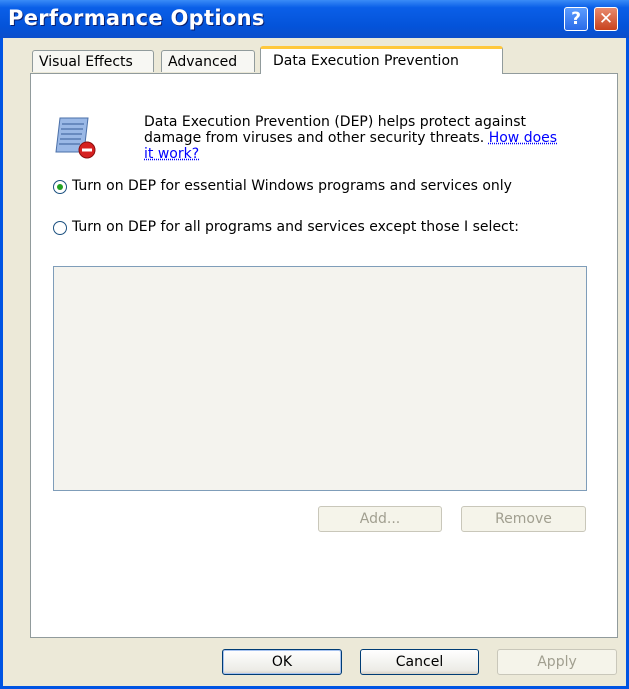 Image resolution: width=629 pixels, height=689 pixels. I want to click on tab-visual-effects: Visual Effects, so click(93, 61).